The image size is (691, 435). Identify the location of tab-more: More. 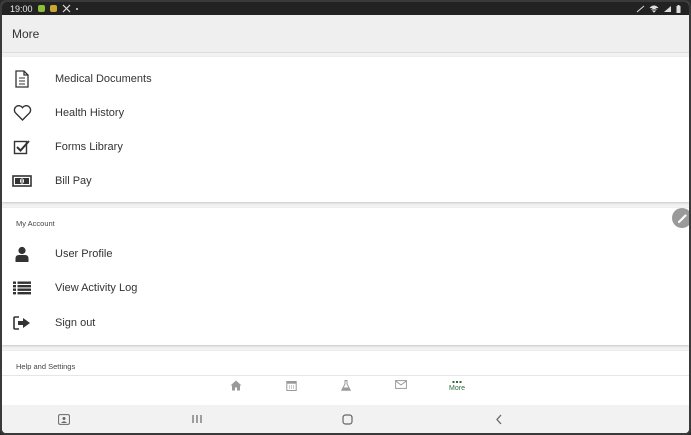
(457, 391).